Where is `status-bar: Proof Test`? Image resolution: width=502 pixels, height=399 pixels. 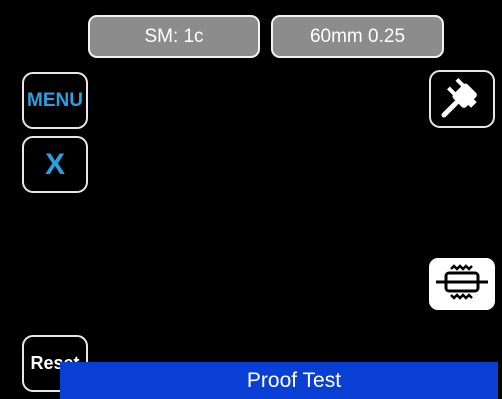 status-bar: Proof Test is located at coordinates (279, 380).